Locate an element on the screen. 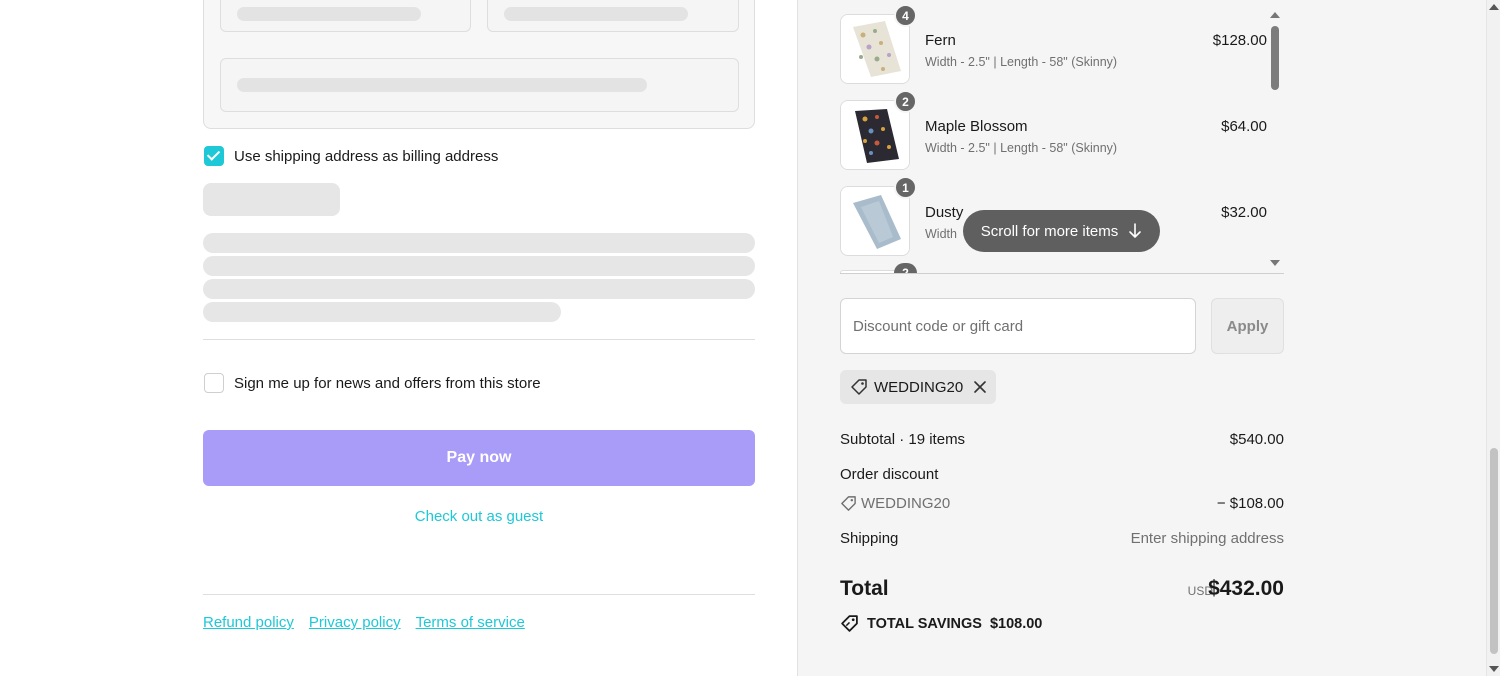 This screenshot has width=1500, height=676. applied-discount-tag: WEDDING20 is located at coordinates (918, 387).